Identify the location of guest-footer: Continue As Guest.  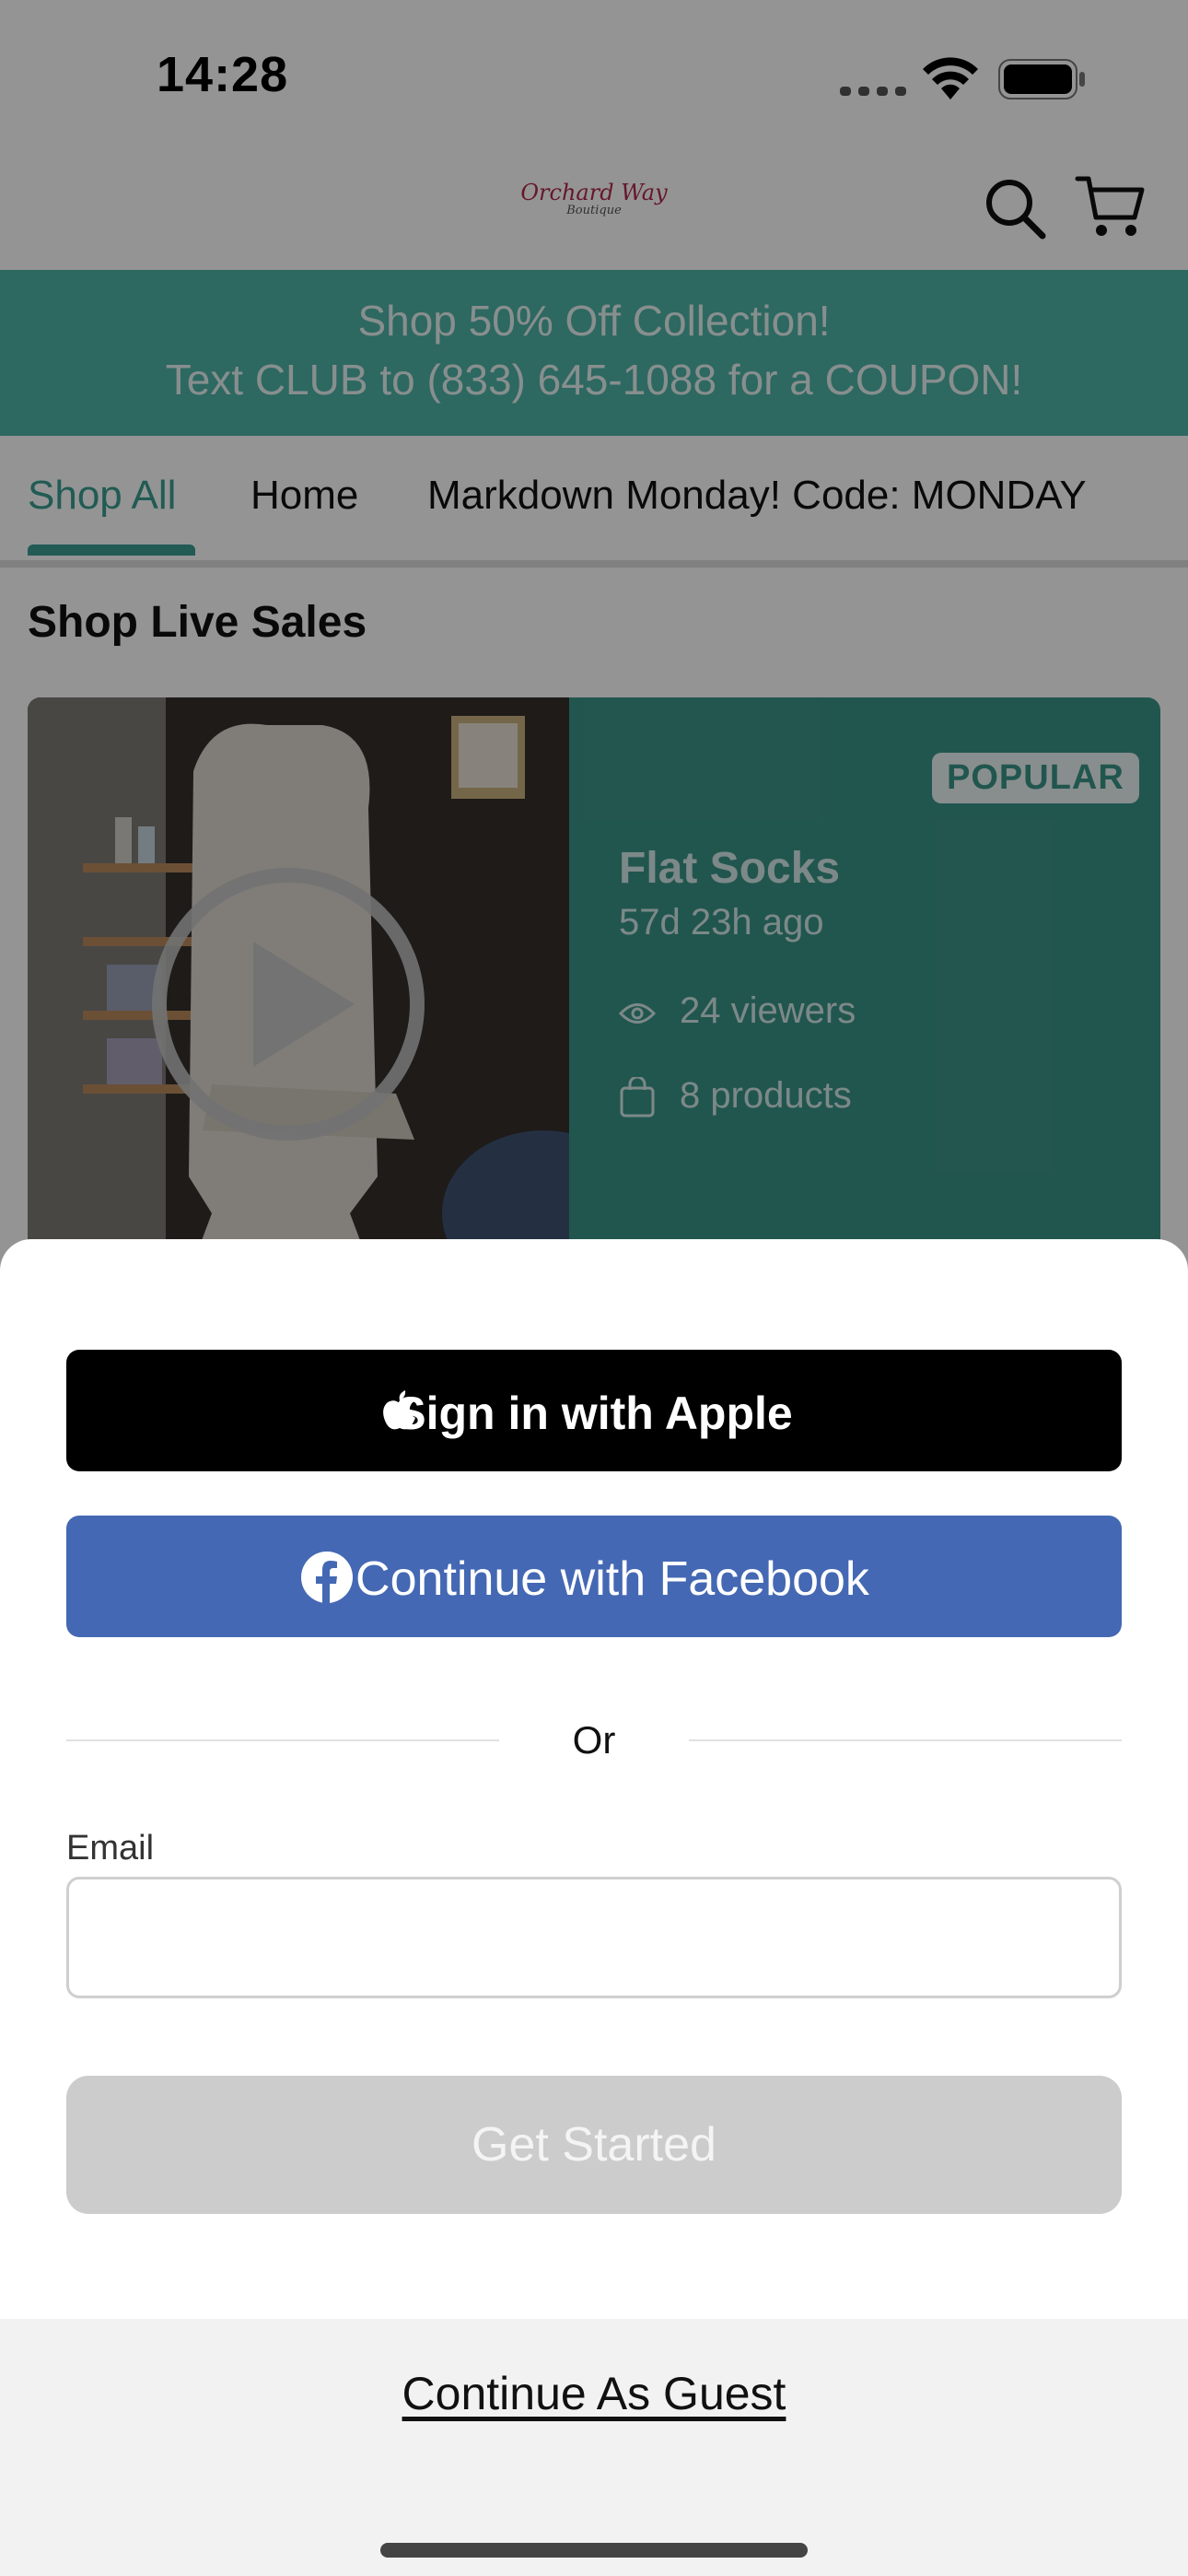
(594, 2447).